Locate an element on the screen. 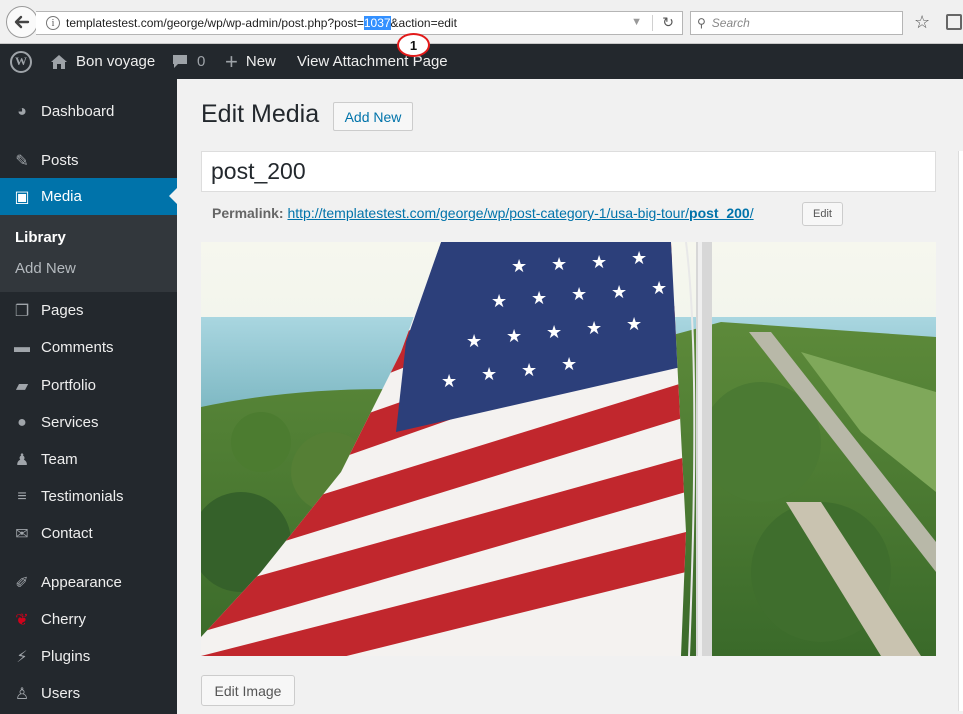 The image size is (963, 714). back-button is located at coordinates (22, 22).